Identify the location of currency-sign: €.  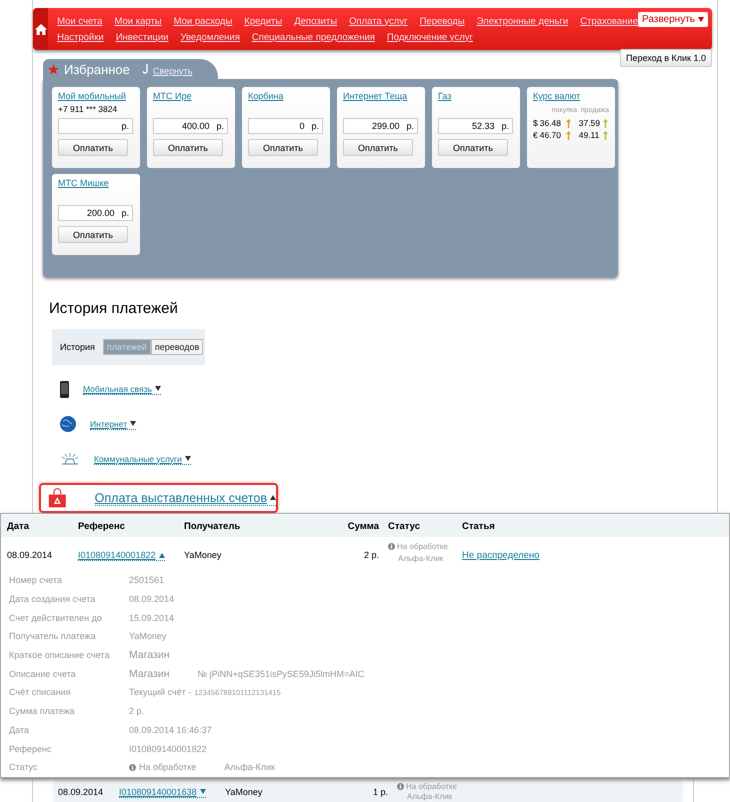
(535, 135).